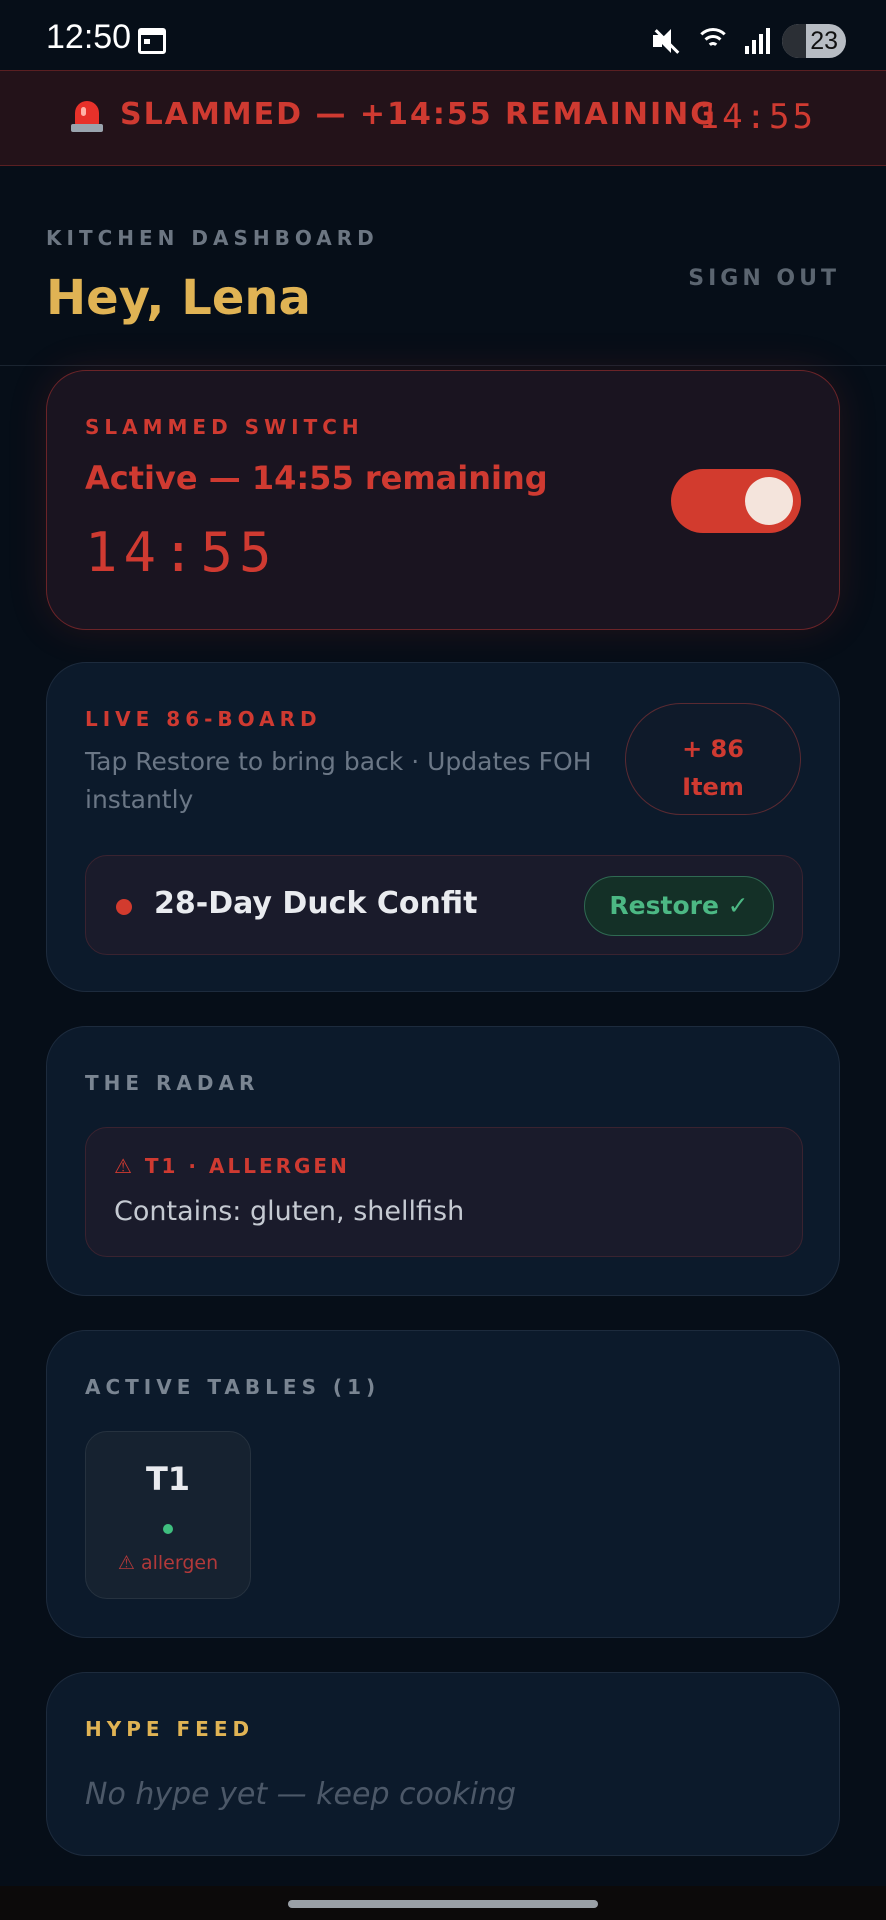 The height and width of the screenshot is (1920, 886). I want to click on status-bar: 12:50 23, so click(443, 35).